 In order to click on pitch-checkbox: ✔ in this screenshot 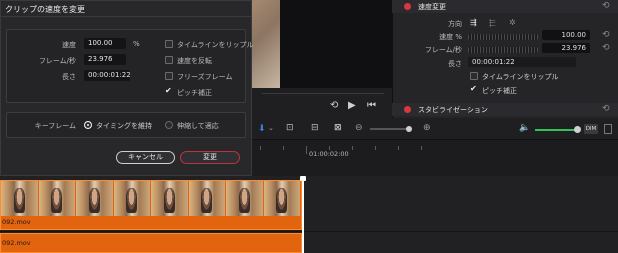, I will do `click(474, 89)`.